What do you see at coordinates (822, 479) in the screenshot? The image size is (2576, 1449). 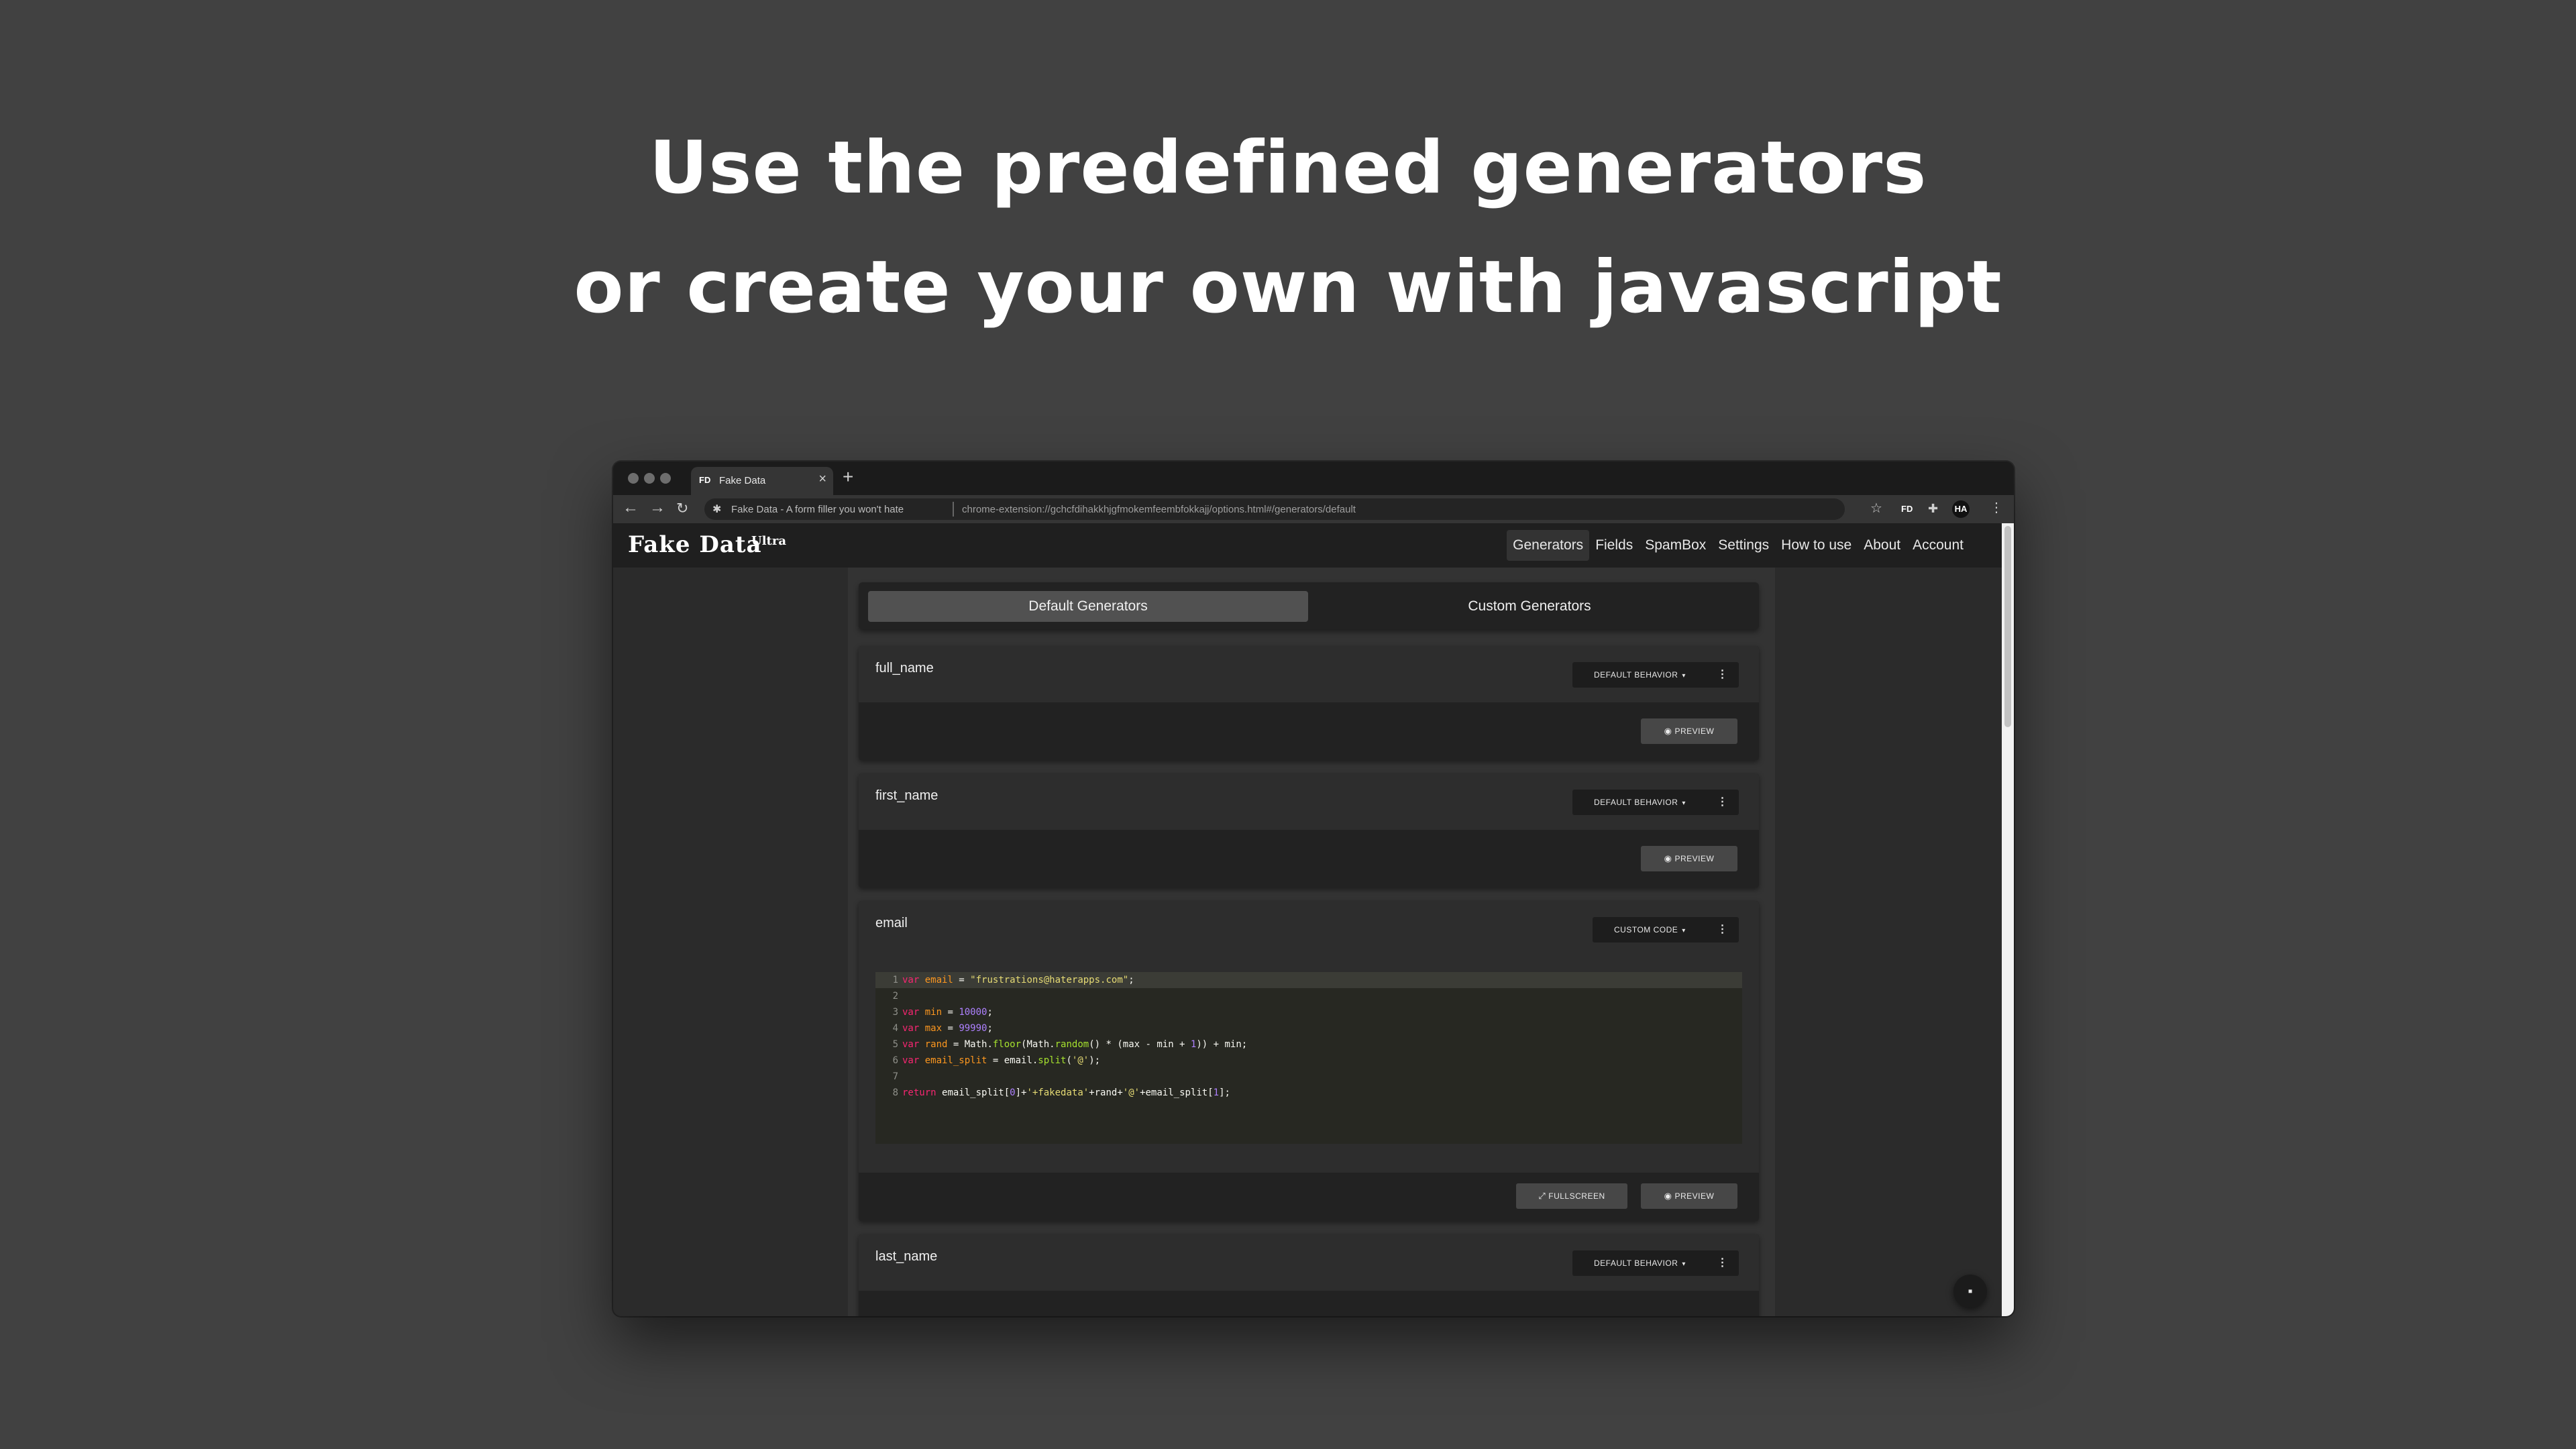 I see `tab-close-icon: ×` at bounding box center [822, 479].